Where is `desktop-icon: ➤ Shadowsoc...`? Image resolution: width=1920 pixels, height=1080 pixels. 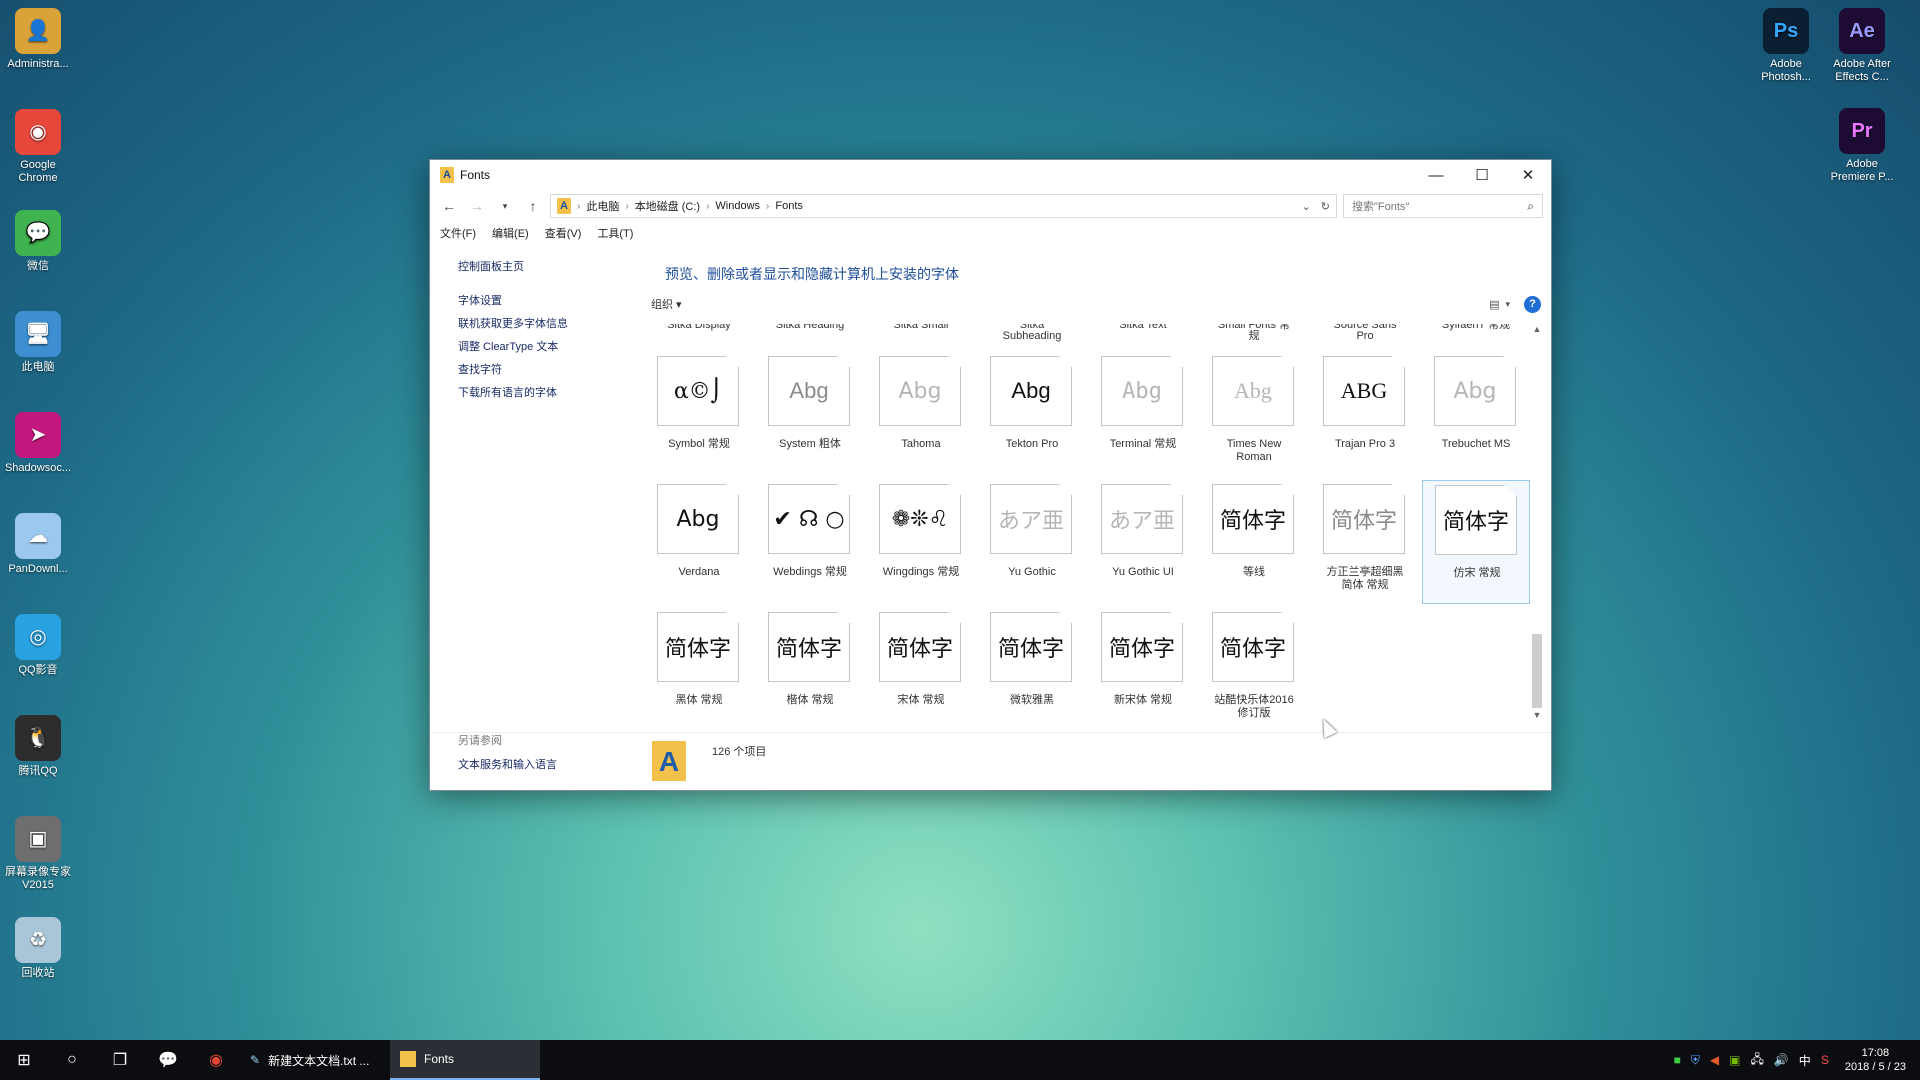
desktop-icon: ➤ Shadowsoc... is located at coordinates (38, 443).